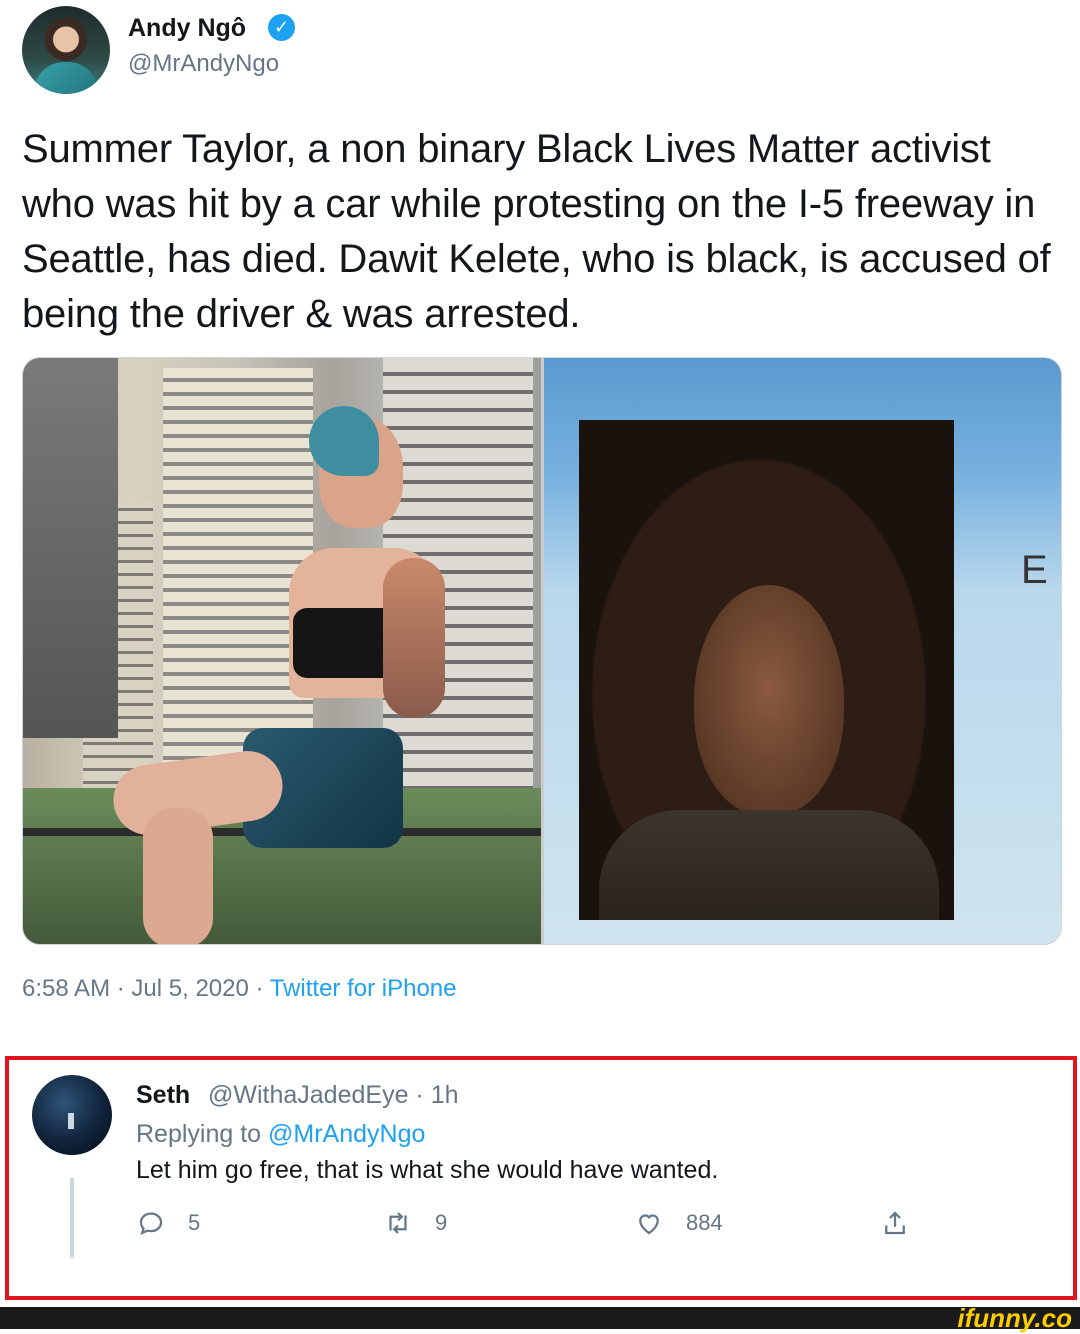  Describe the element at coordinates (333, 1095) in the screenshot. I see `reply-author-handle: @WithaJadedEye · 1h` at that location.